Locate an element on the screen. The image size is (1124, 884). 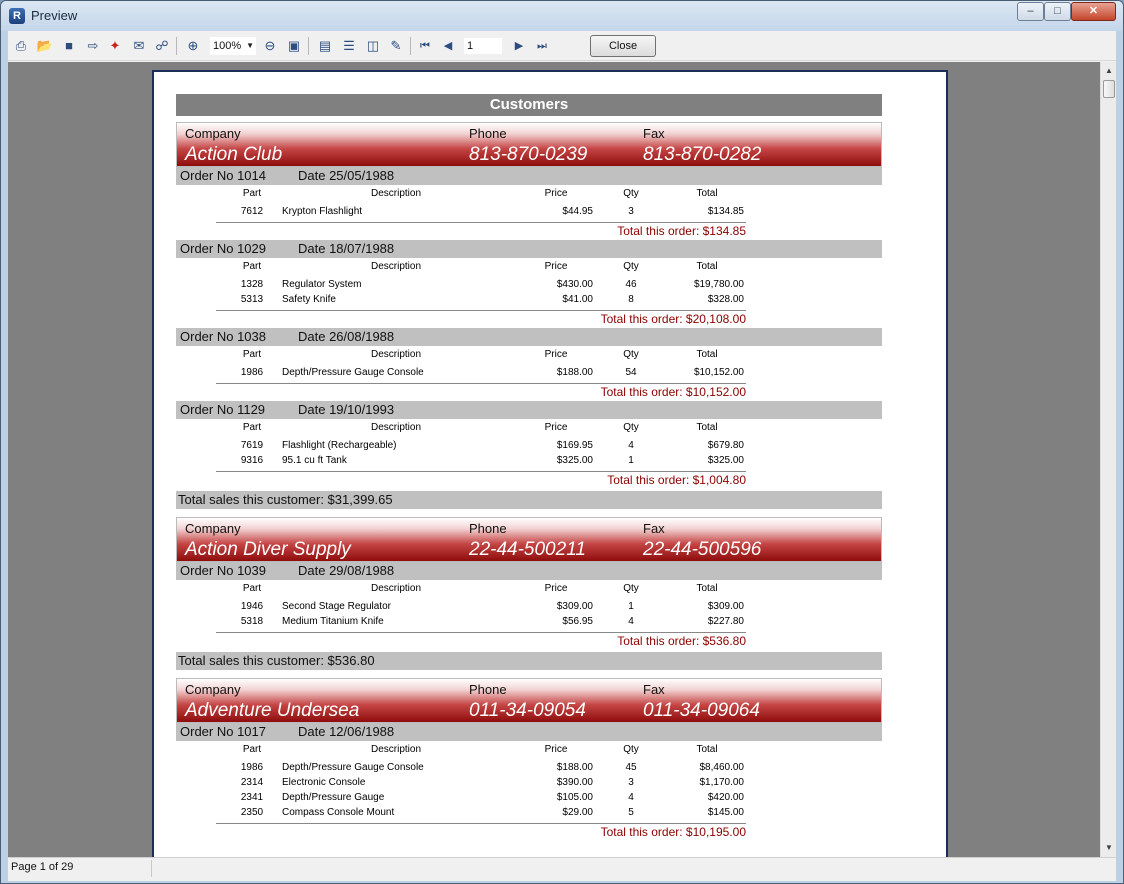
order-date: Date 25/05/1988 is located at coordinates (346, 175).